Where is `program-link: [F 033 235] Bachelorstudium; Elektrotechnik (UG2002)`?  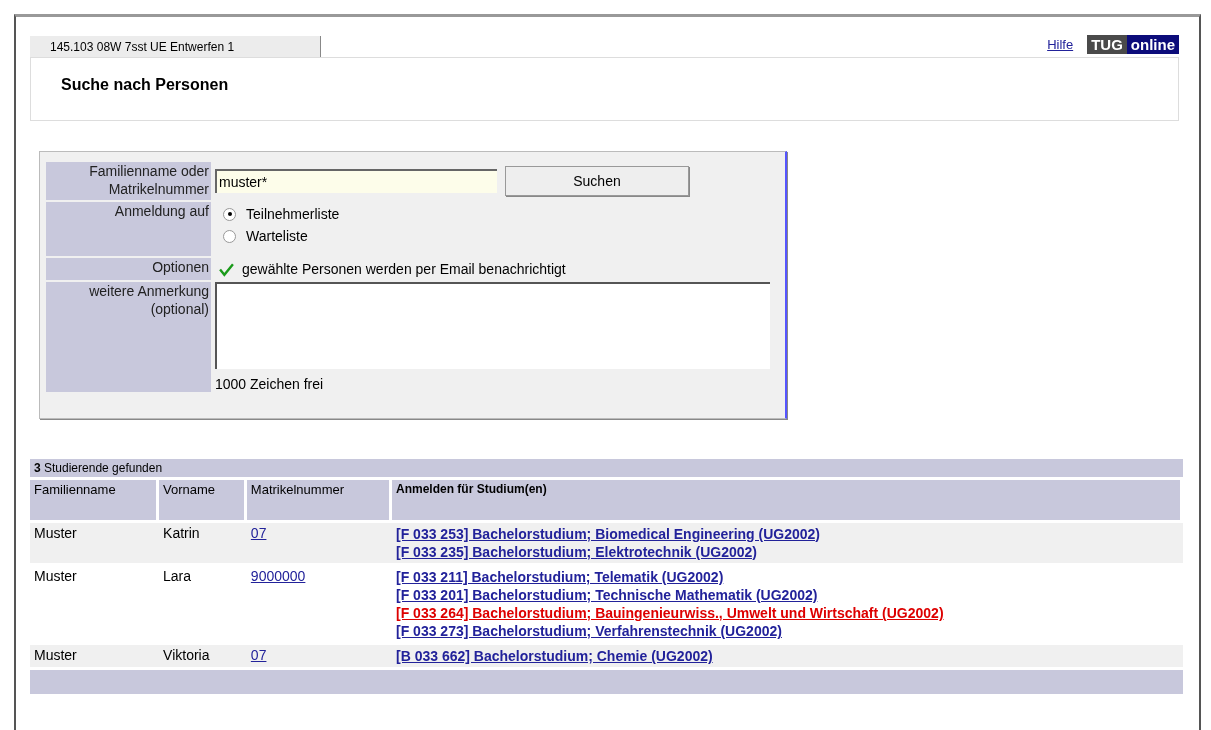
program-link: [F 033 235] Bachelorstudium; Elektrotechnik (UG2002) is located at coordinates (786, 552).